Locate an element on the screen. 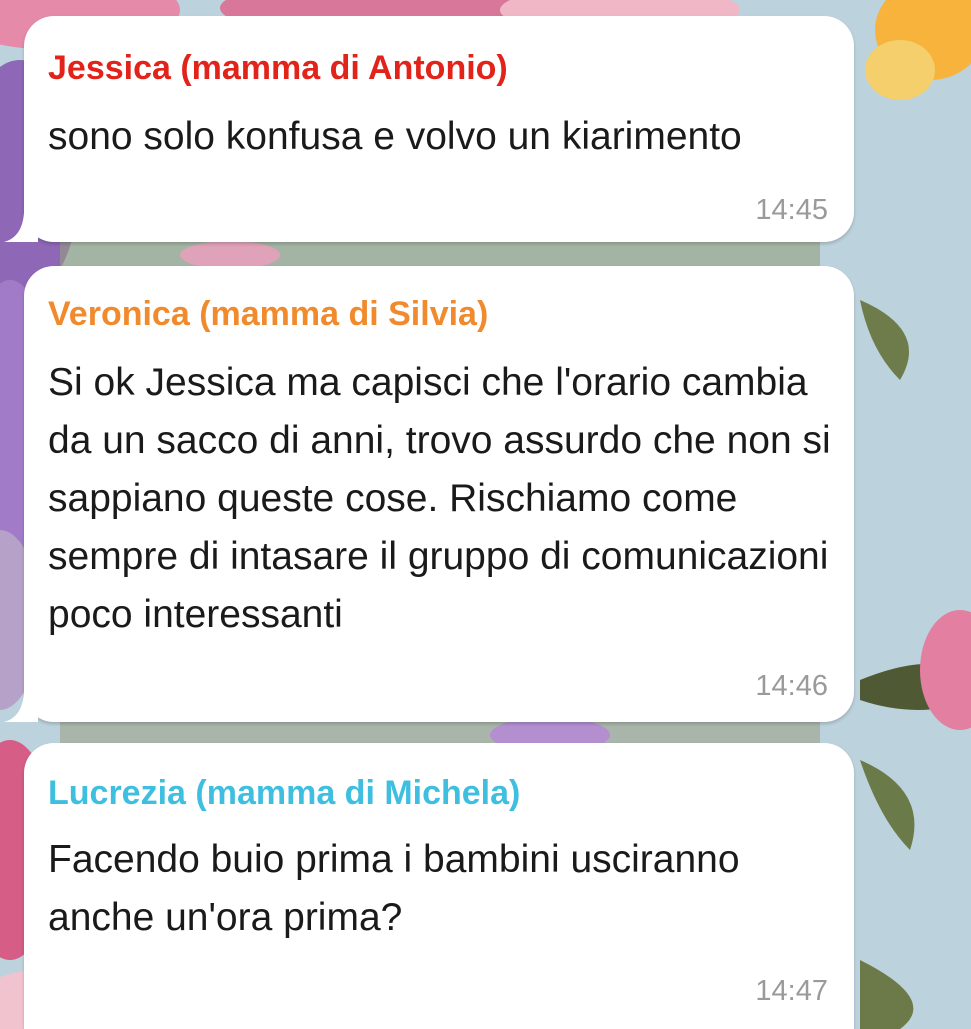 This screenshot has height=1029, width=971. message-sender: Jessica (mamma di Antonio) is located at coordinates (278, 68).